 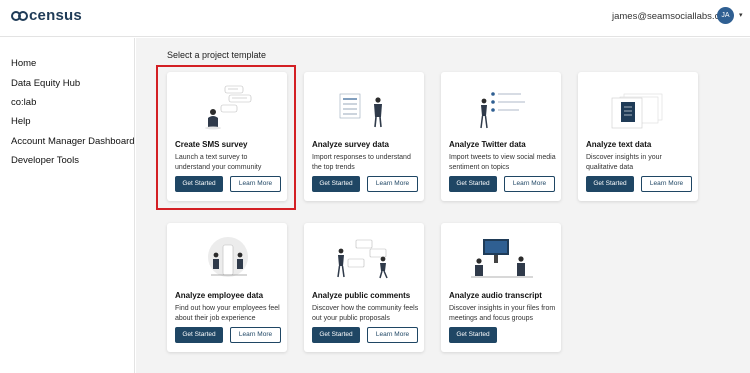 I want to click on sidebar-item-help: Help, so click(x=21, y=121).